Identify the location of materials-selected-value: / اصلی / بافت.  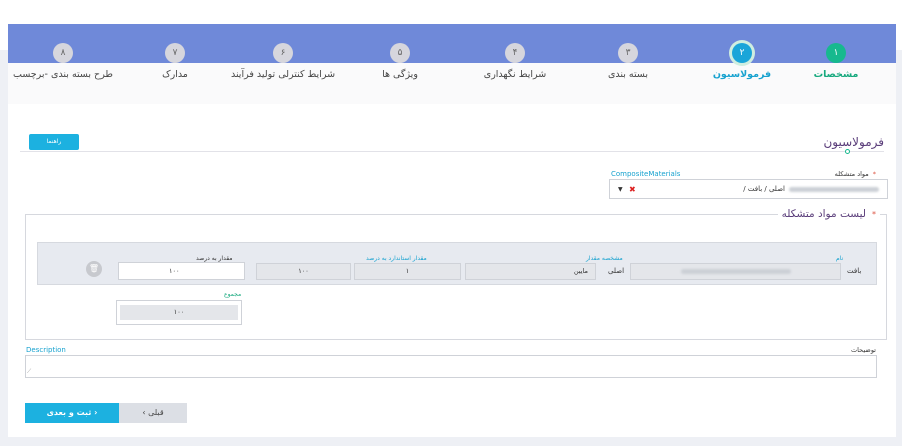
(811, 189).